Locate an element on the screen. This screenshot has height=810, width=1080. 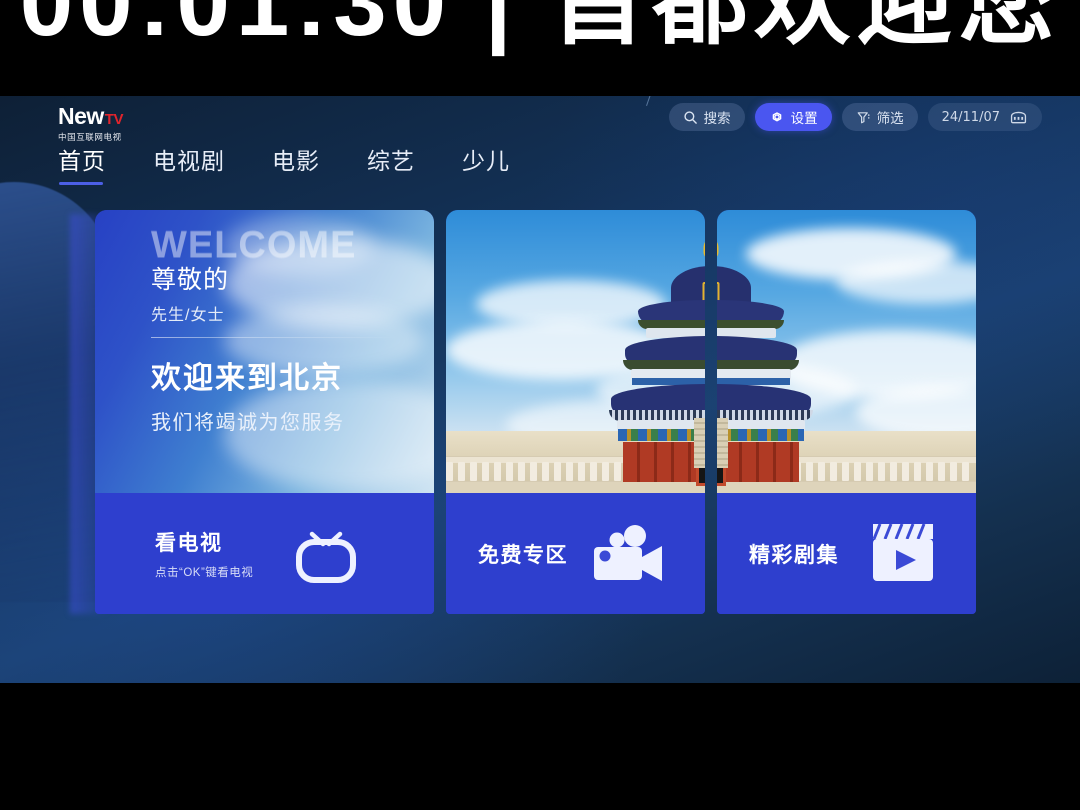
welcome-artwork: WELCOME 尊敬的 先生/女士 欢迎来到北京 我们将竭诚为您服务 is located at coordinates (264, 351).